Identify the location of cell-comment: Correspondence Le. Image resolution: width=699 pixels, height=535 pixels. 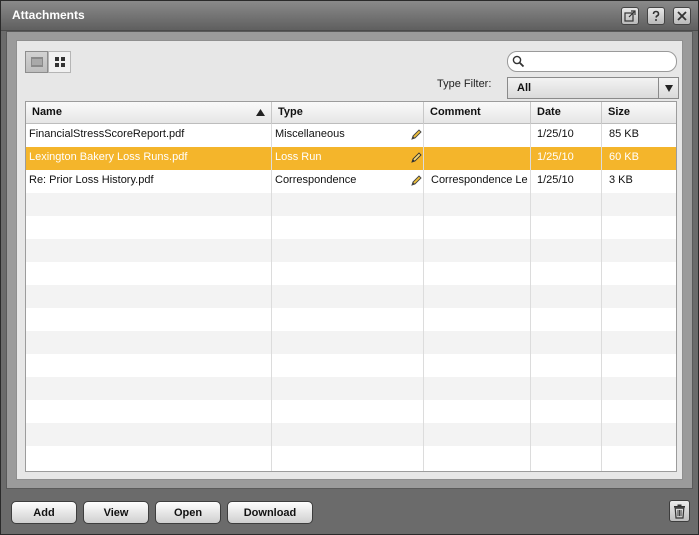
(479, 180).